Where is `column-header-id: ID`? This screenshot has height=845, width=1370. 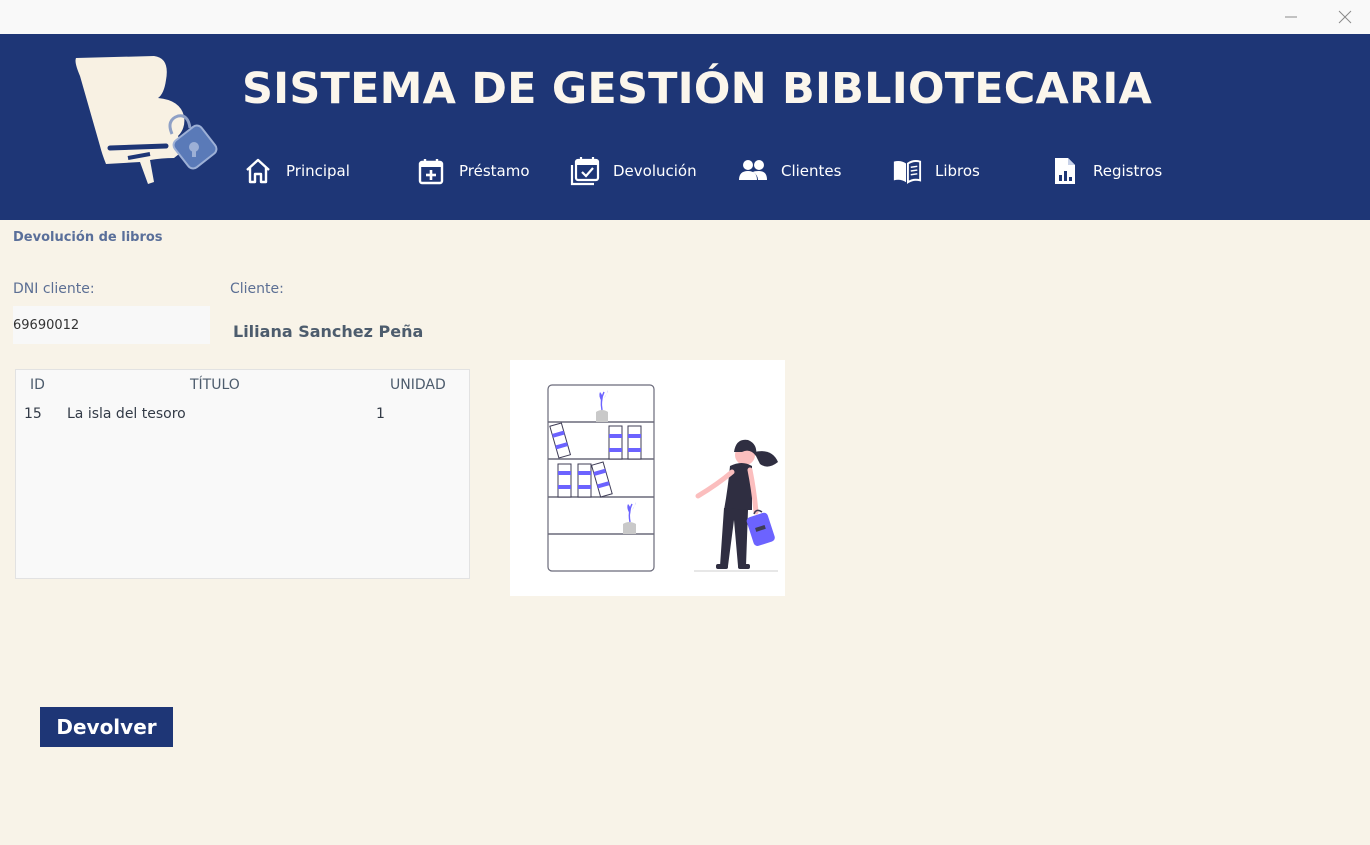
column-header-id: ID is located at coordinates (37, 385).